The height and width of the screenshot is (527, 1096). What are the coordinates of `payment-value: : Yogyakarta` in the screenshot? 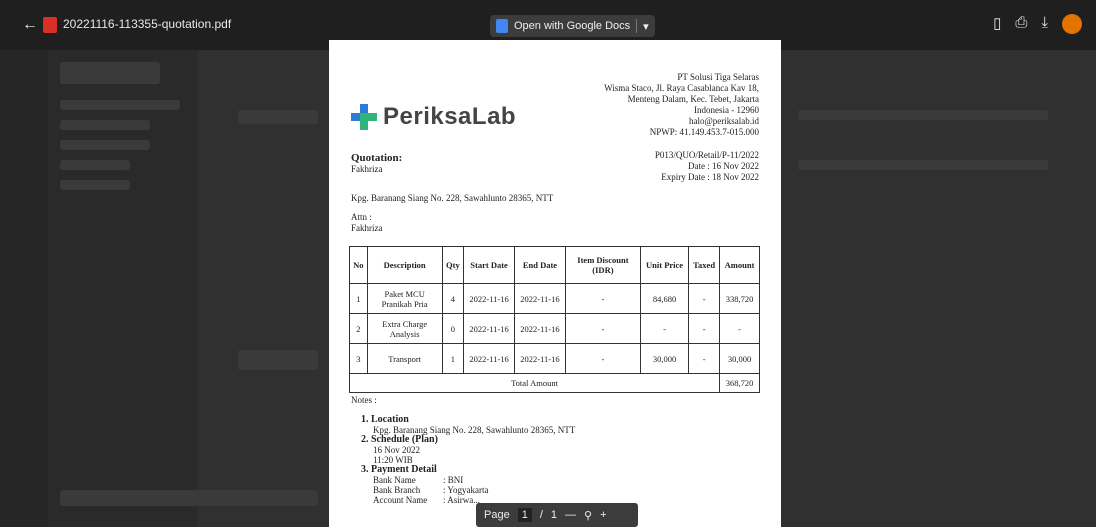 It's located at (466, 490).